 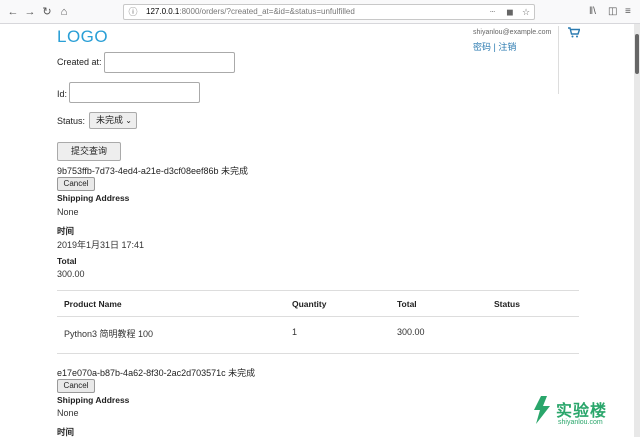 What do you see at coordinates (309, 304) in the screenshot?
I see `col-header-quantity: Quantity` at bounding box center [309, 304].